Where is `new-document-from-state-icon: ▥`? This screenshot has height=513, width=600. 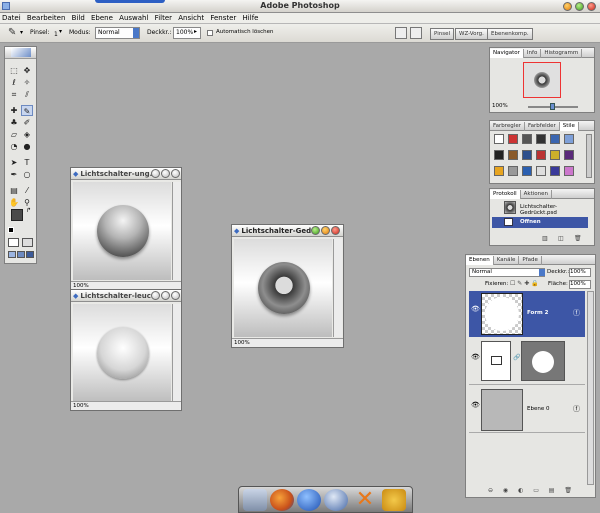
new-document-from-state-icon: ▥ is located at coordinates (545, 238).